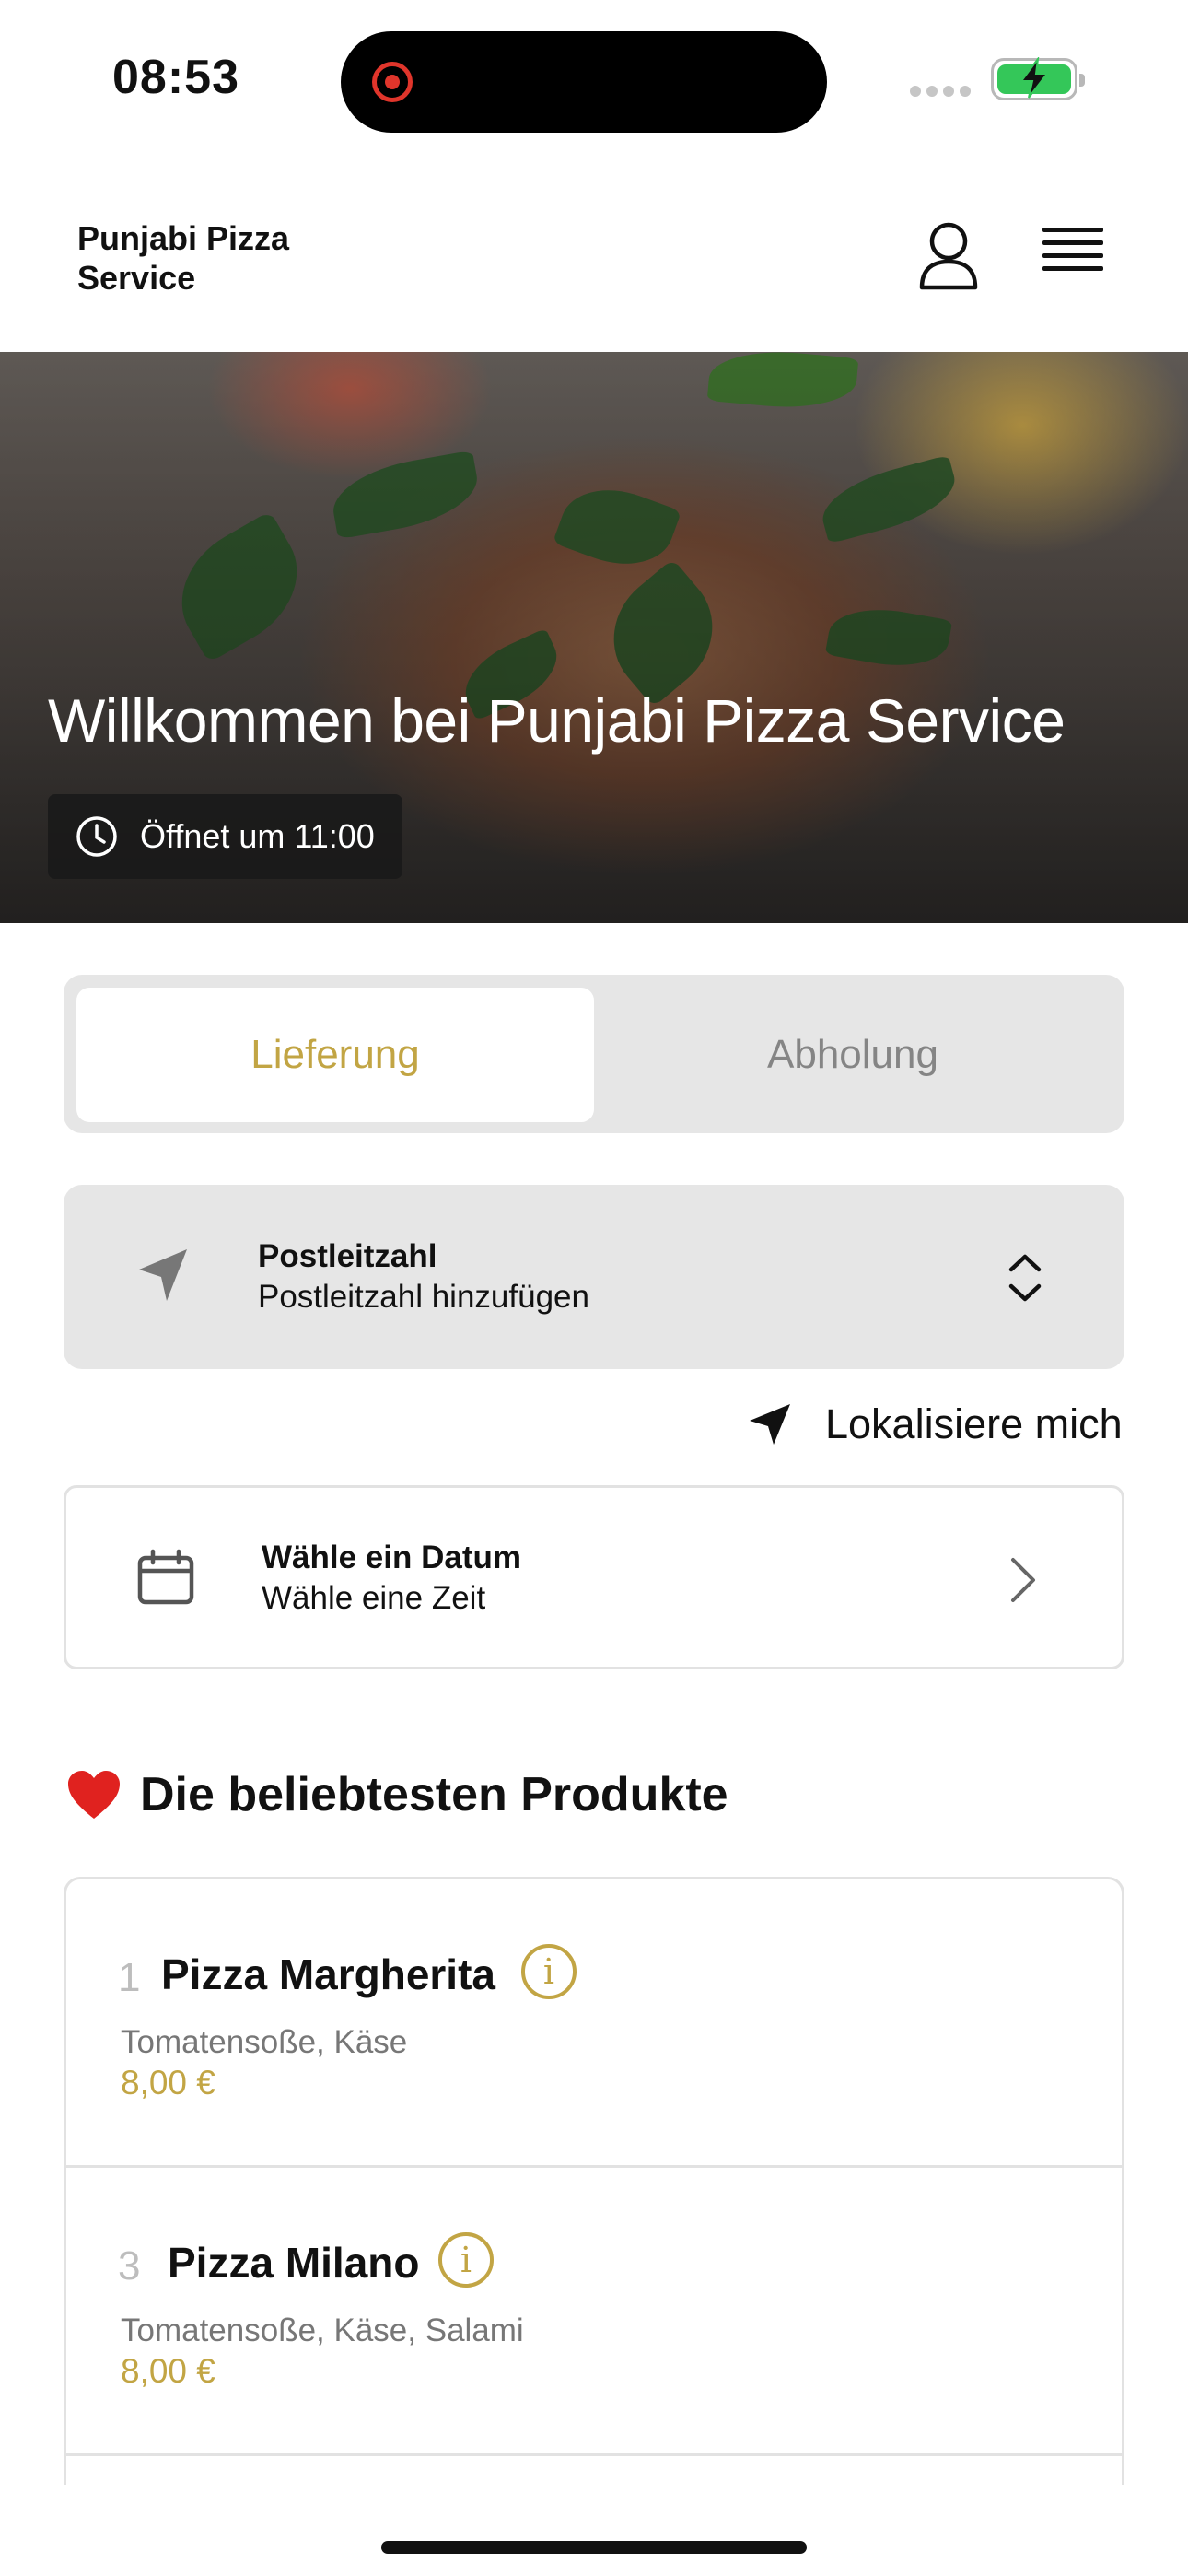 The height and width of the screenshot is (2576, 1188). What do you see at coordinates (1038, 78) in the screenshot?
I see `battery-charging-icon` at bounding box center [1038, 78].